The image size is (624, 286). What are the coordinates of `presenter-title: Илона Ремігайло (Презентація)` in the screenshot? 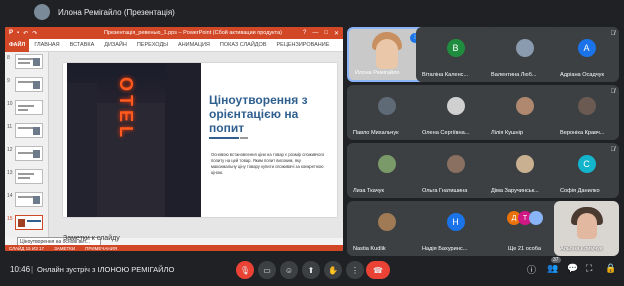 It's located at (116, 12).